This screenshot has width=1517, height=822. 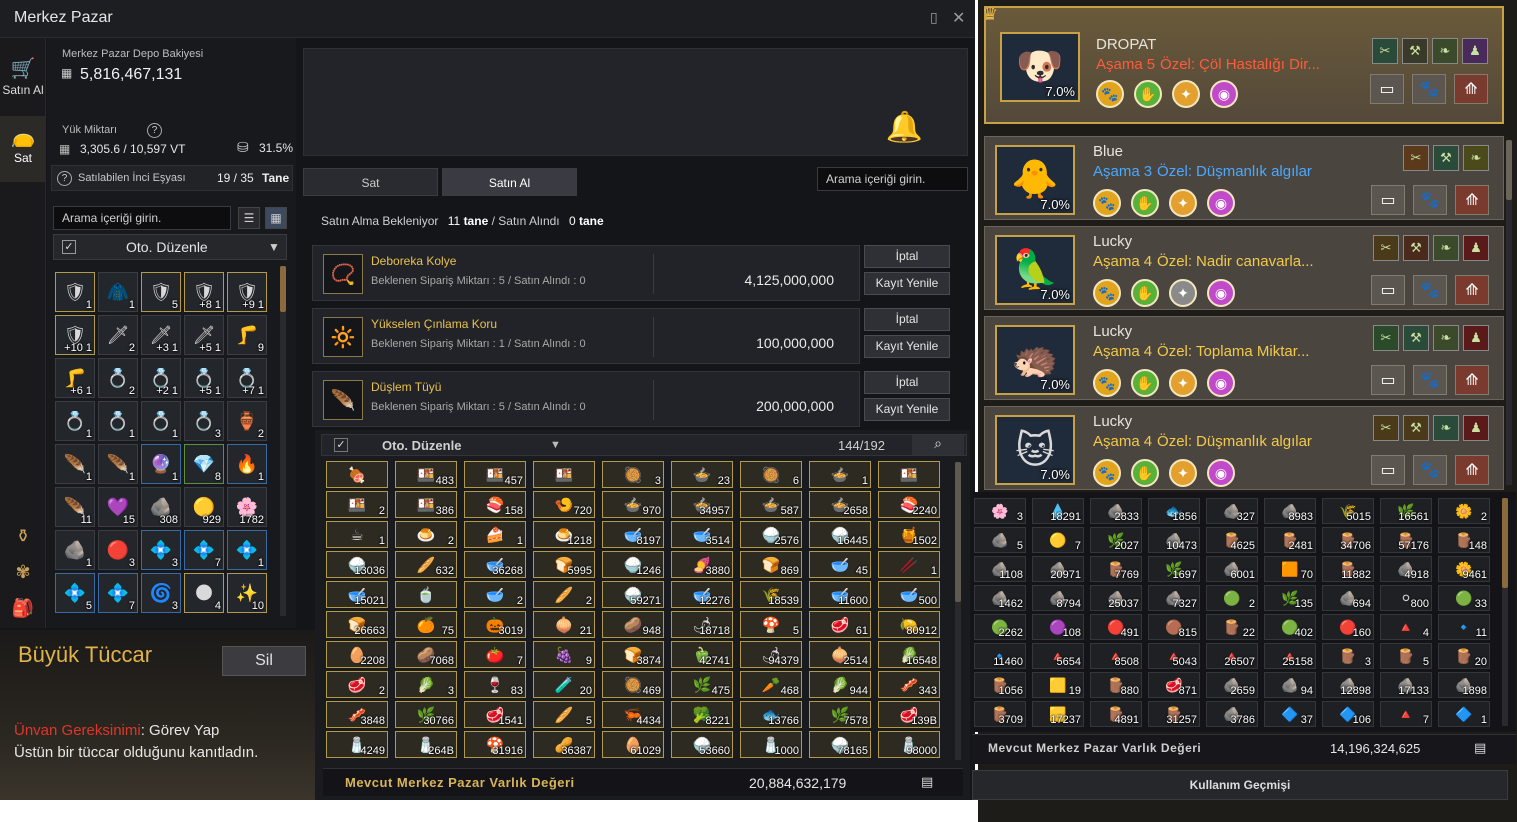 I want to click on warehouse-slot: 🪨 1462, so click(x=1000, y=598).